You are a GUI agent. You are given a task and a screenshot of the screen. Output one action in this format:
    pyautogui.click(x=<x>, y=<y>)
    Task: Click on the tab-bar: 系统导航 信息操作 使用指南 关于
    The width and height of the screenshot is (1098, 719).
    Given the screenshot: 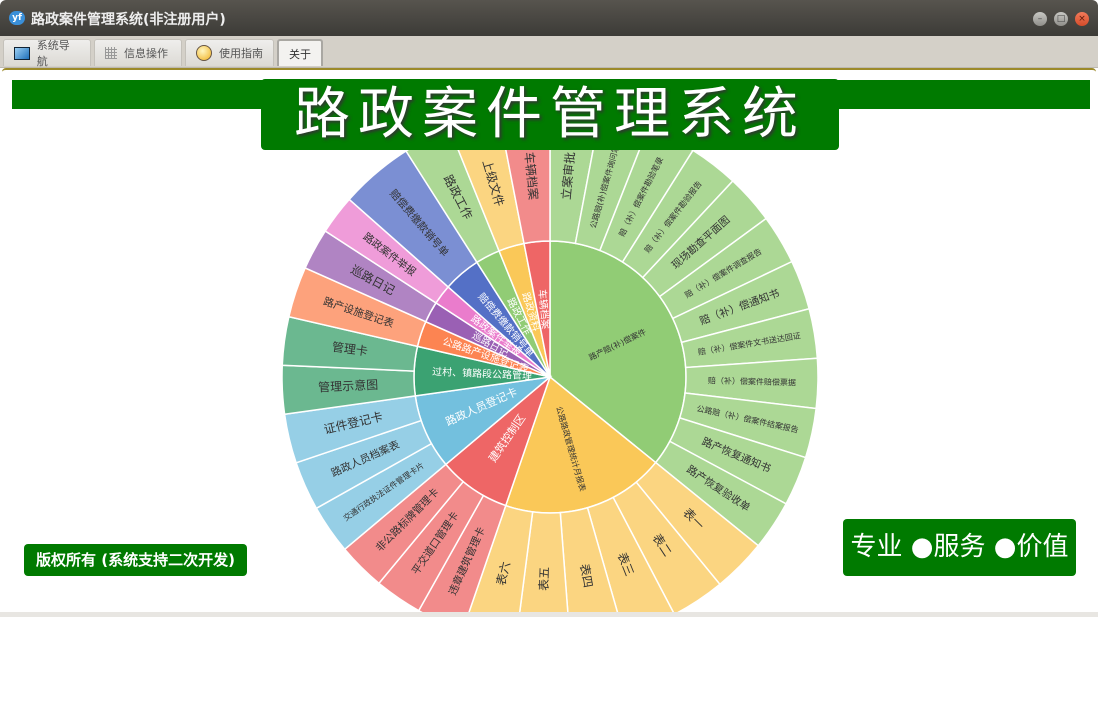 What is the action you would take?
    pyautogui.click(x=549, y=52)
    